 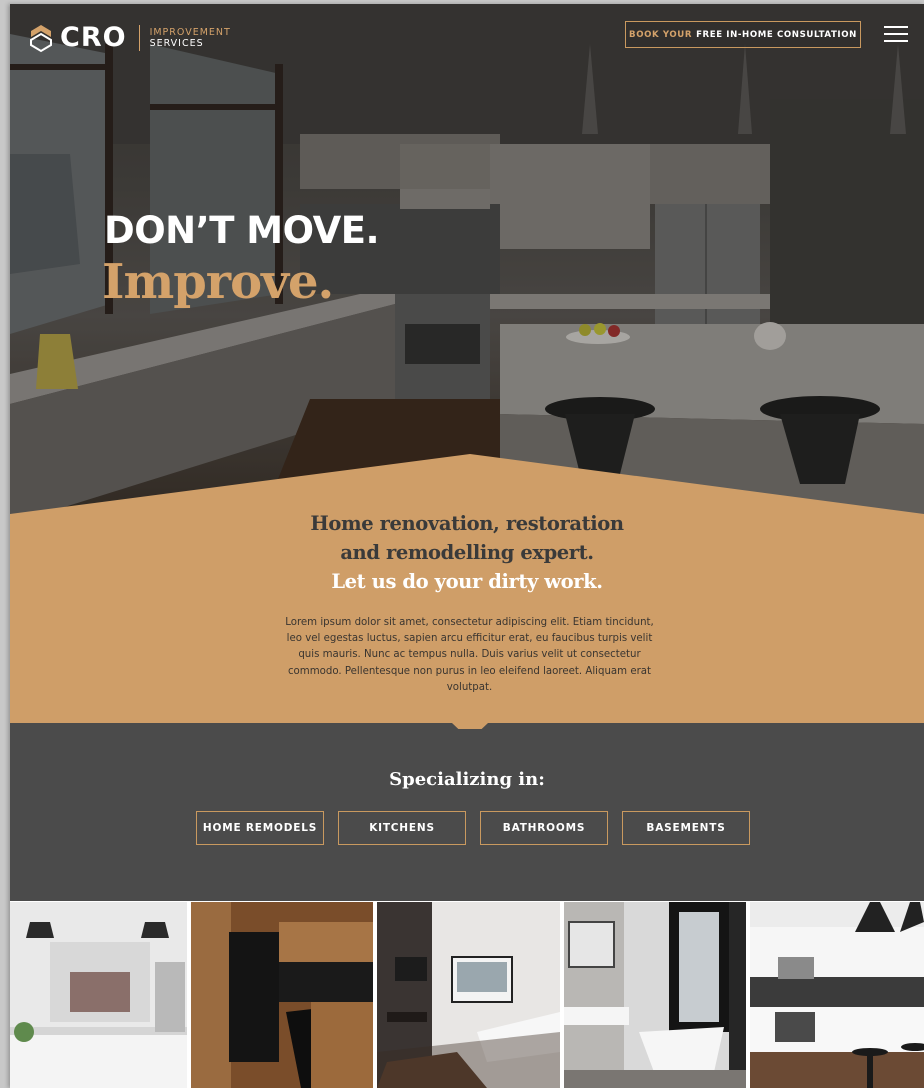 What do you see at coordinates (98, 995) in the screenshot?
I see `kitchen-white-photo` at bounding box center [98, 995].